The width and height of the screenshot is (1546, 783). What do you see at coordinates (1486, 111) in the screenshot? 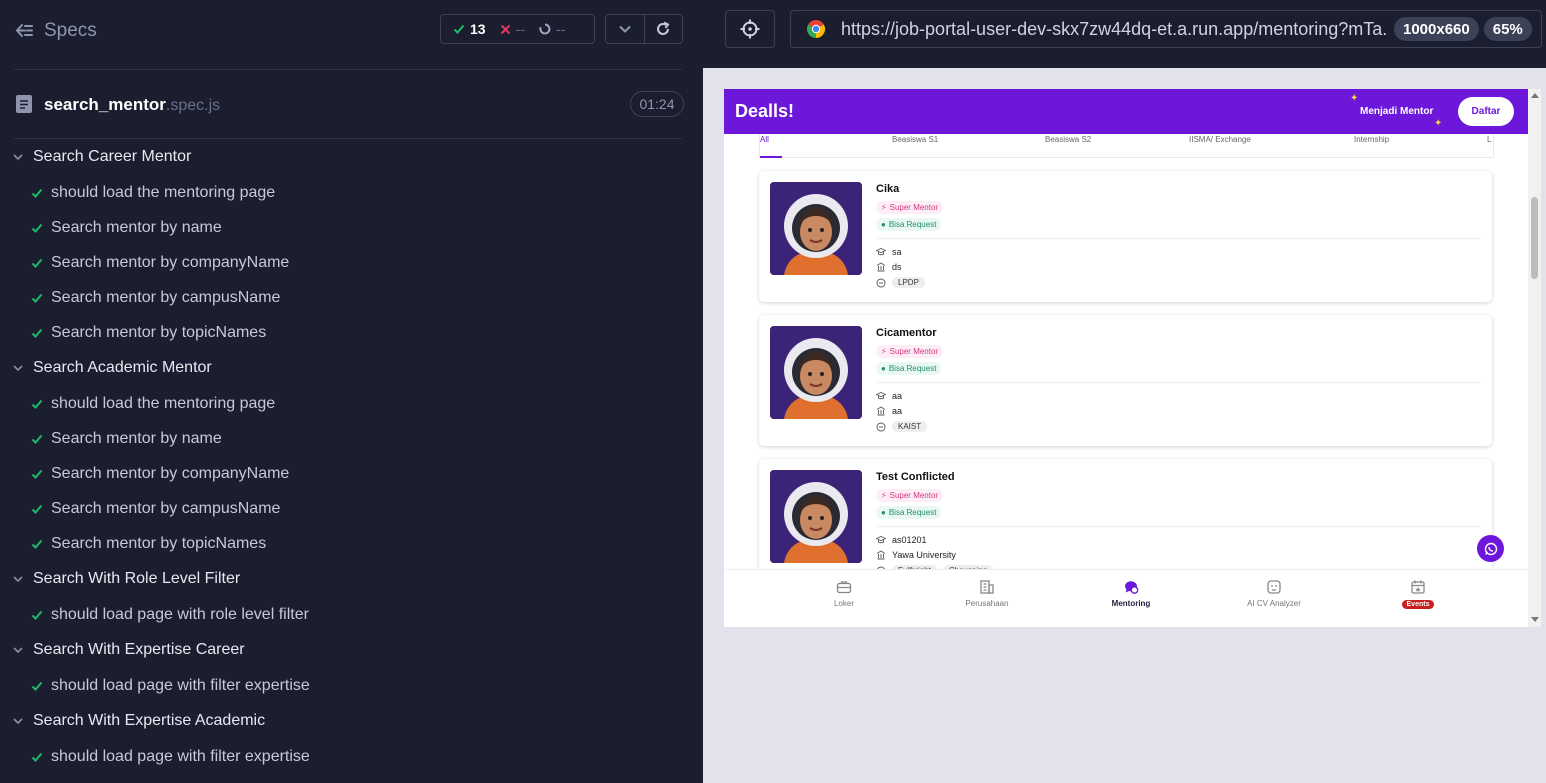
I see `register-button: Daftar` at bounding box center [1486, 111].